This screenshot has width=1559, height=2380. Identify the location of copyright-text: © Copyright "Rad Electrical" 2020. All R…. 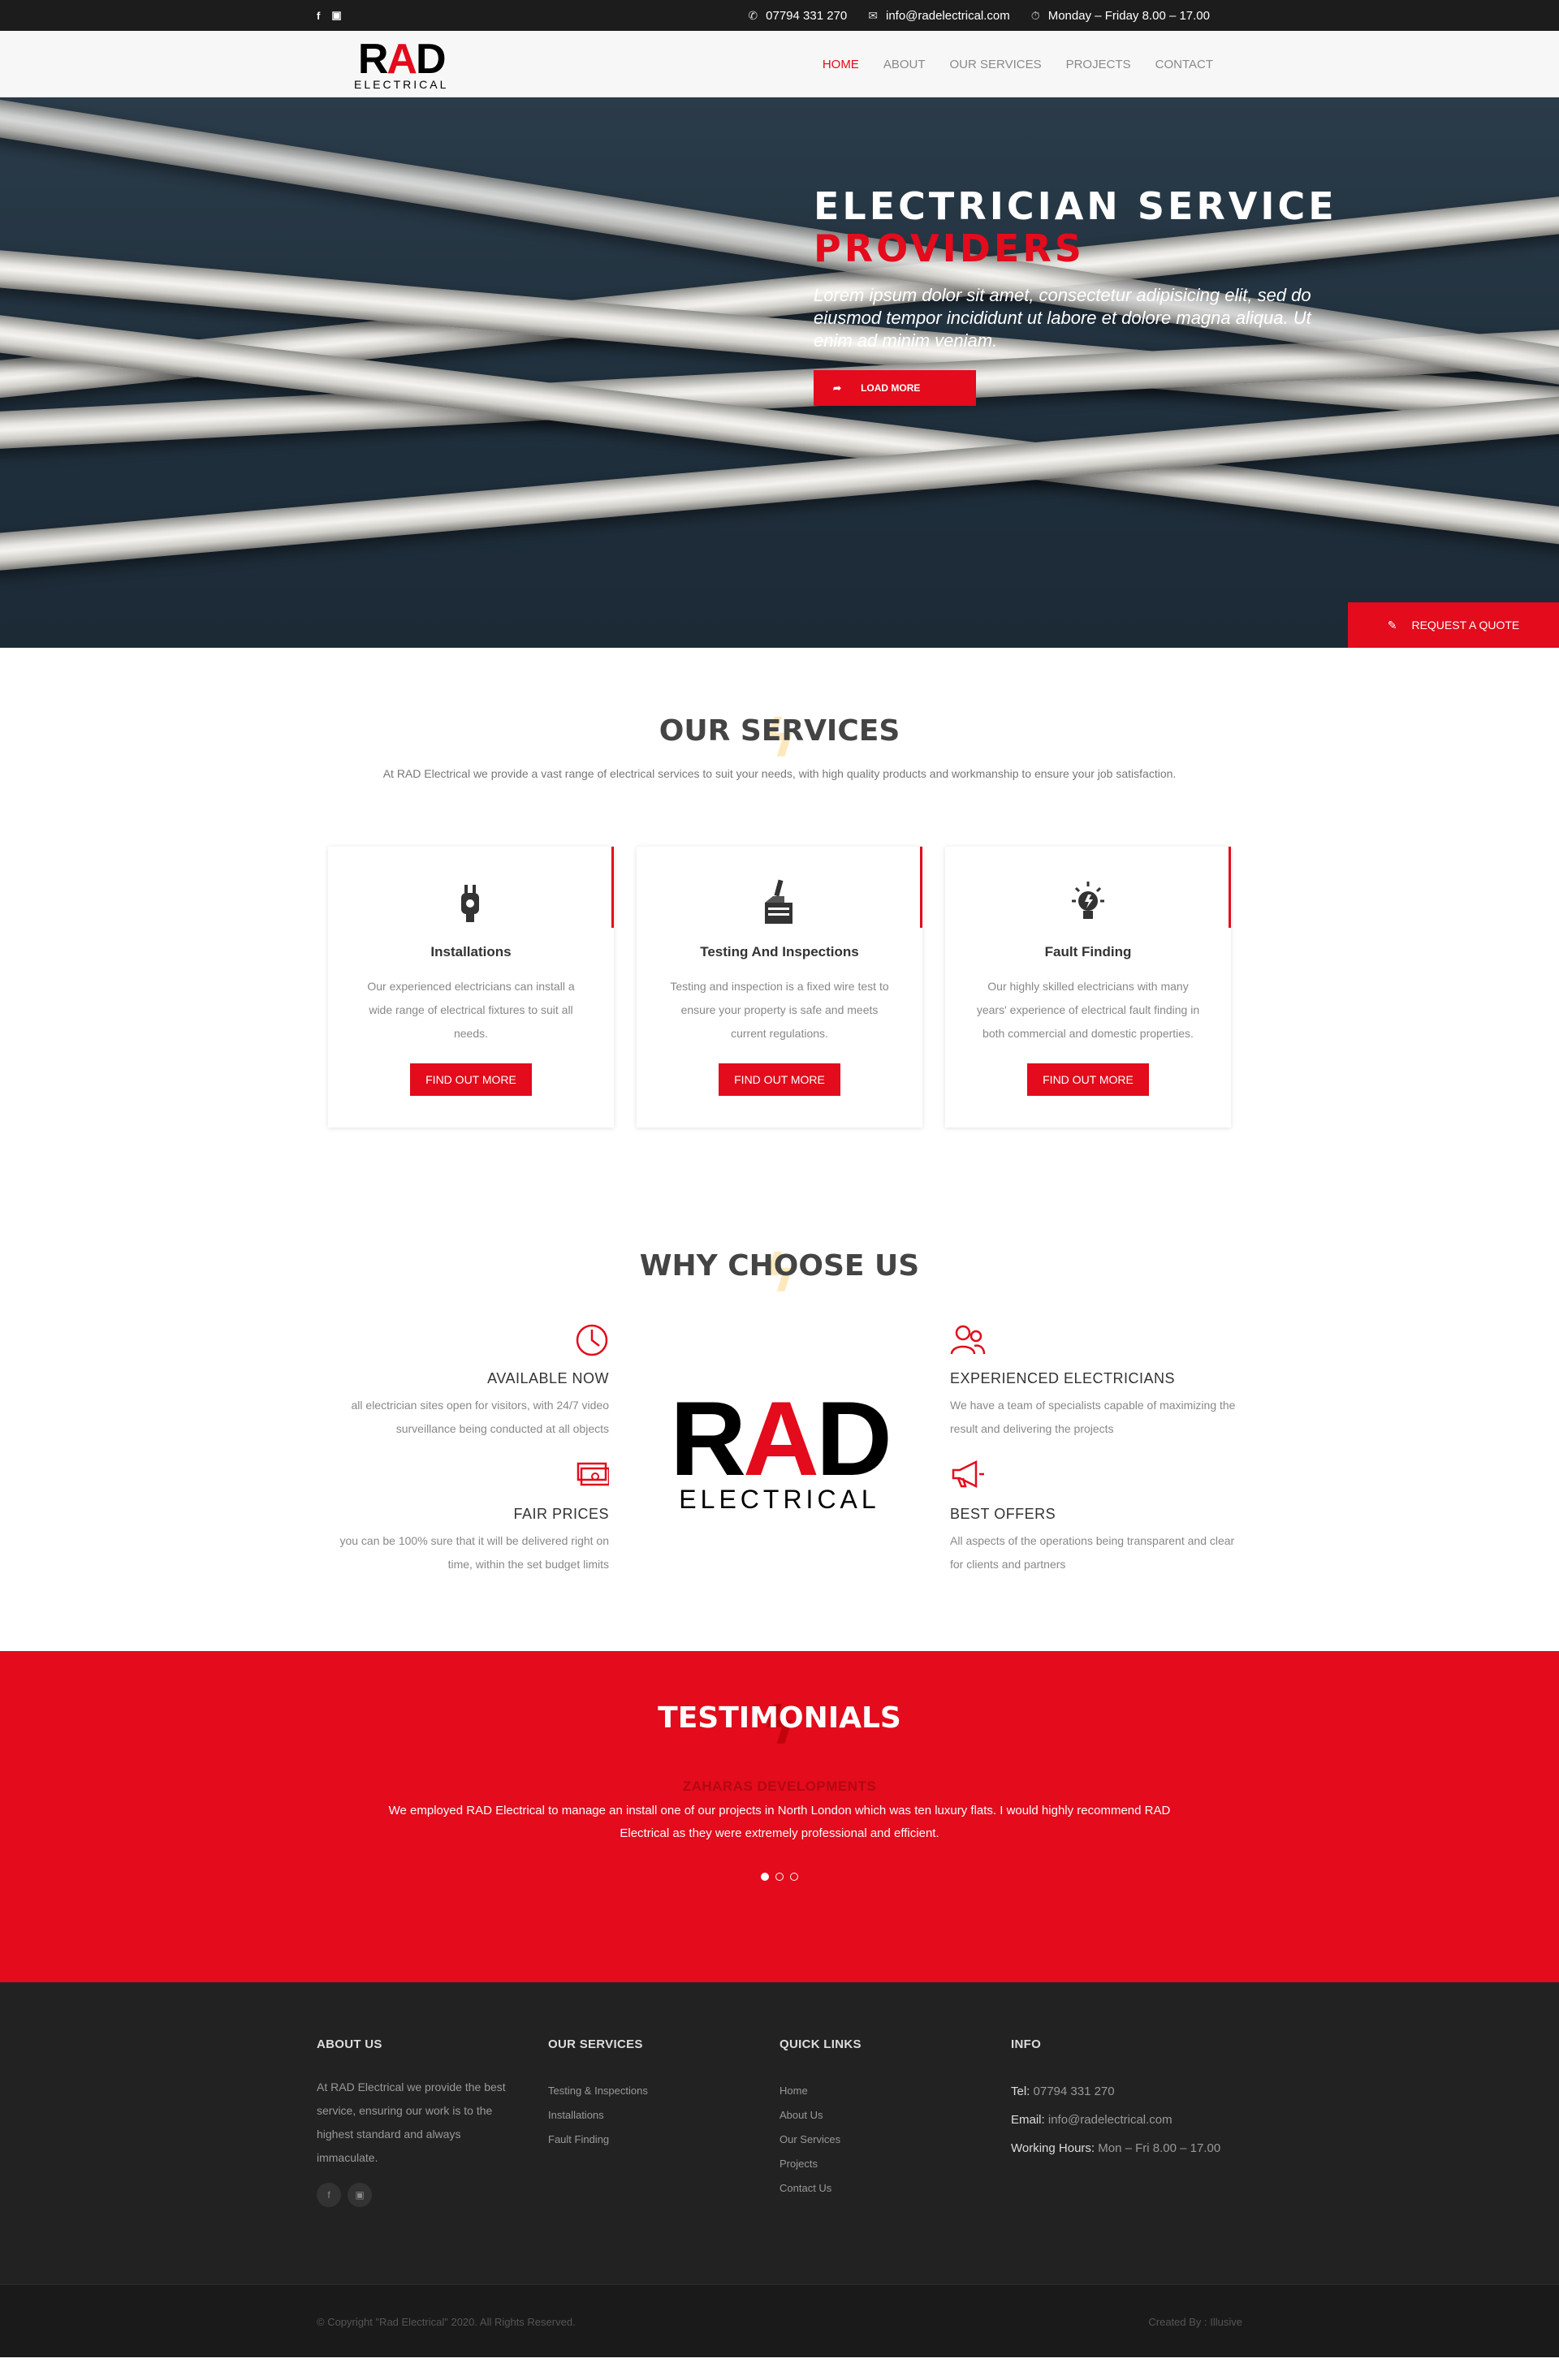
(447, 2322).